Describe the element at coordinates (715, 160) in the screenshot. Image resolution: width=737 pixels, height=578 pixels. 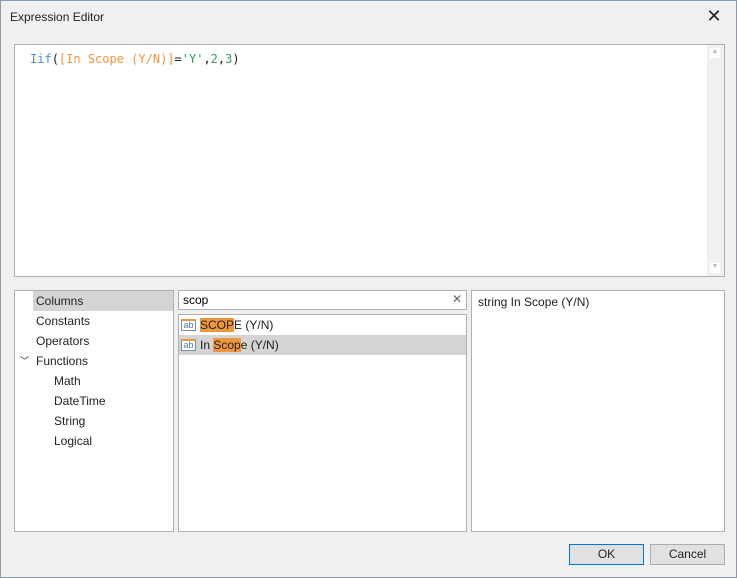
I see `vertical-scrollbar: ▲ ▼` at that location.